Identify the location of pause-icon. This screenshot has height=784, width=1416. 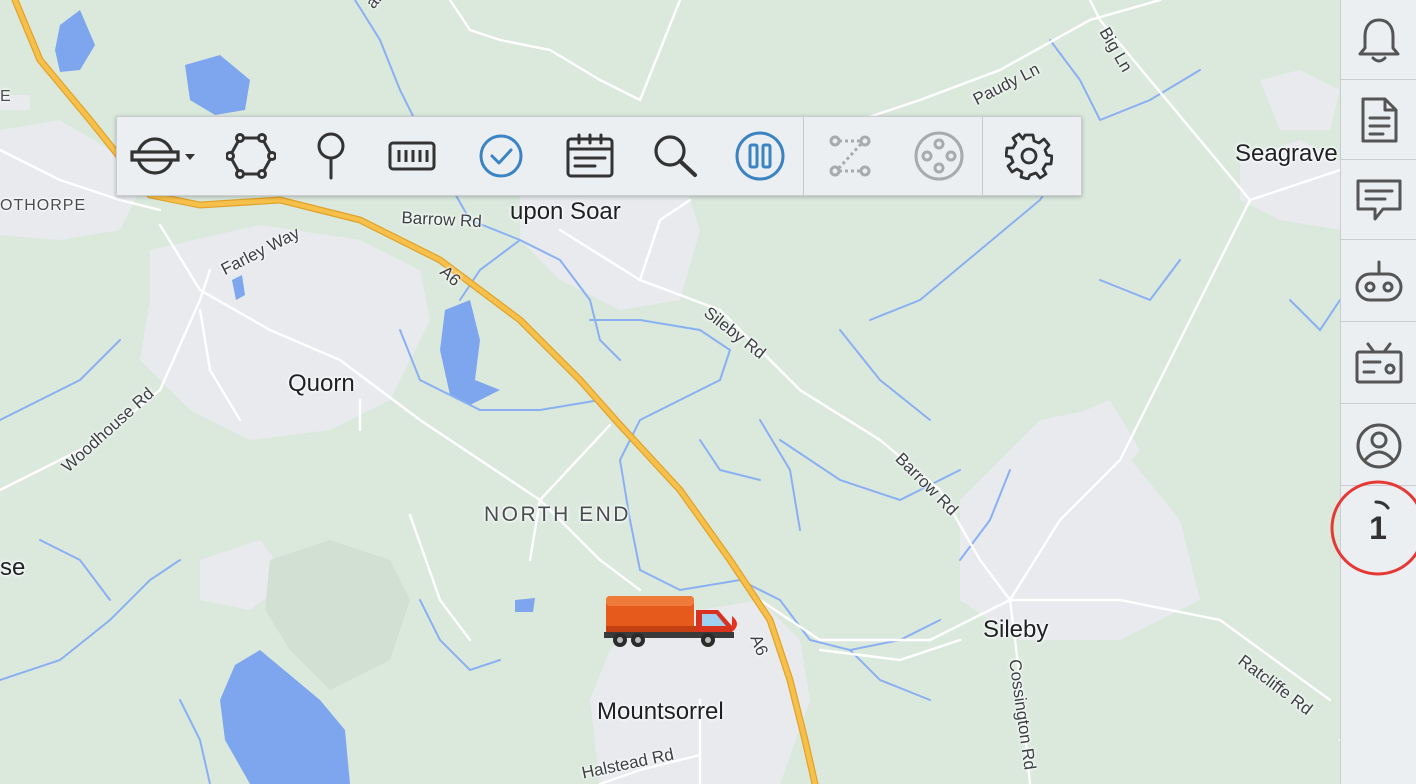
(760, 156).